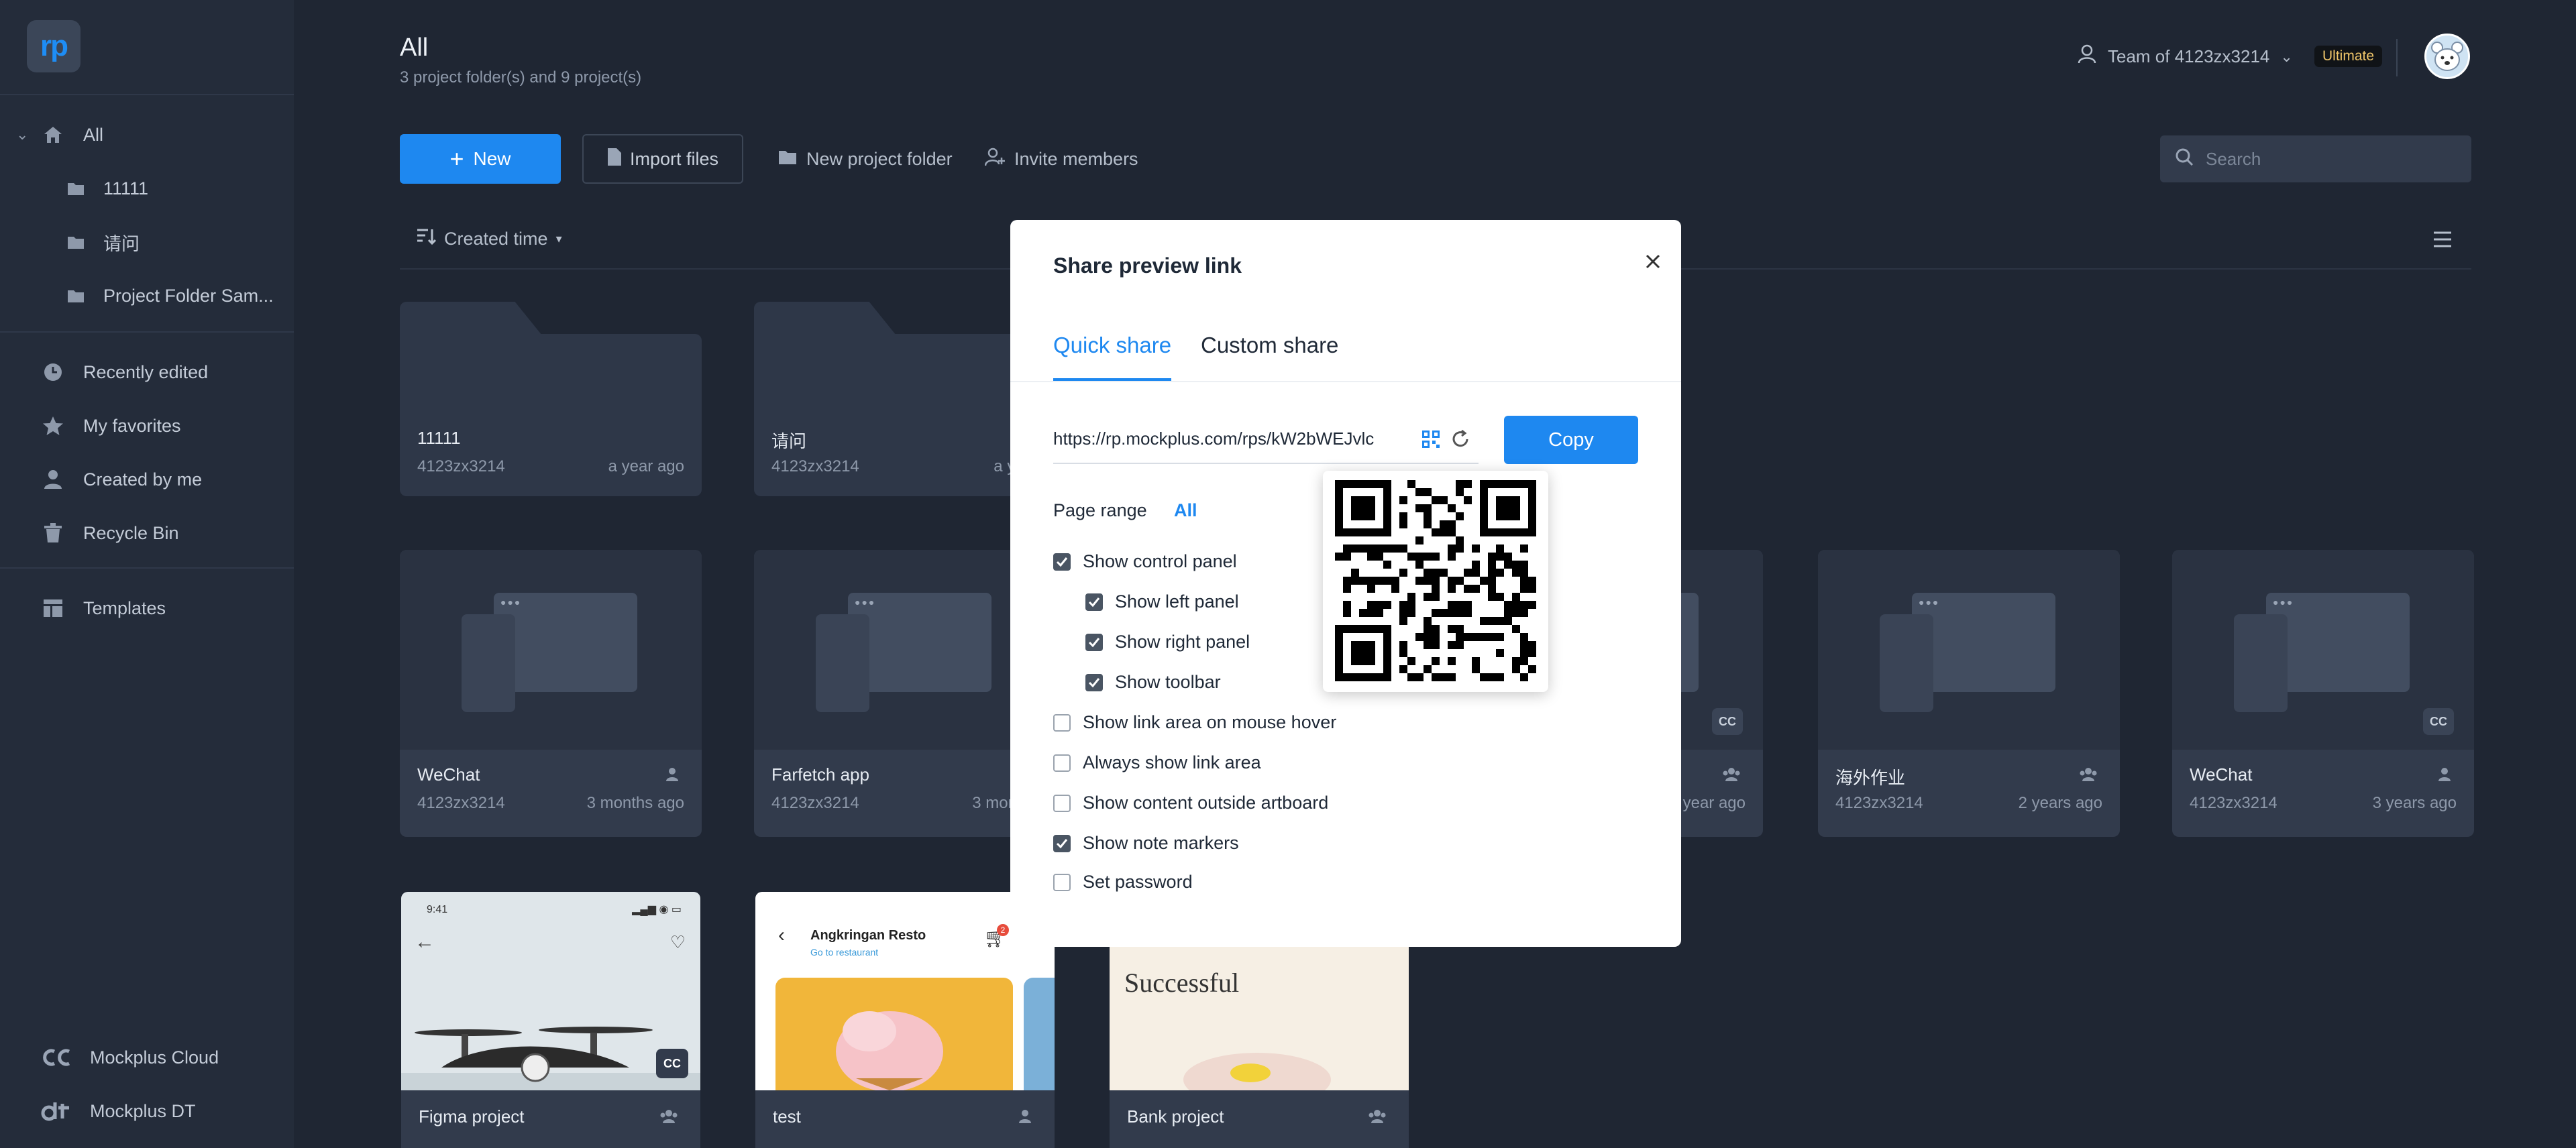  Describe the element at coordinates (147, 332) in the screenshot. I see `sidebar-divider` at that location.